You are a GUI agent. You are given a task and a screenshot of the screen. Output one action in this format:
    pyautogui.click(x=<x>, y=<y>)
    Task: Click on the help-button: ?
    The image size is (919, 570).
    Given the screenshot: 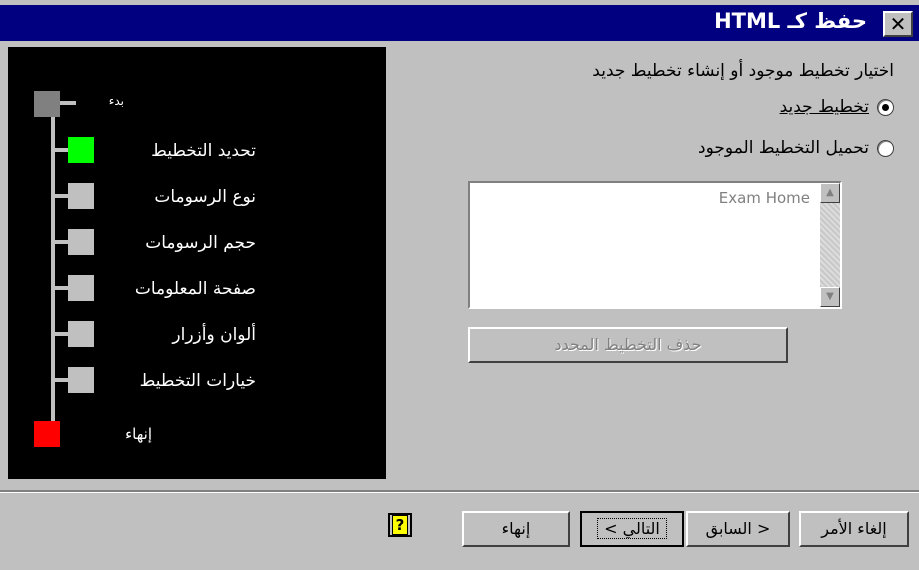 What is the action you would take?
    pyautogui.click(x=400, y=525)
    